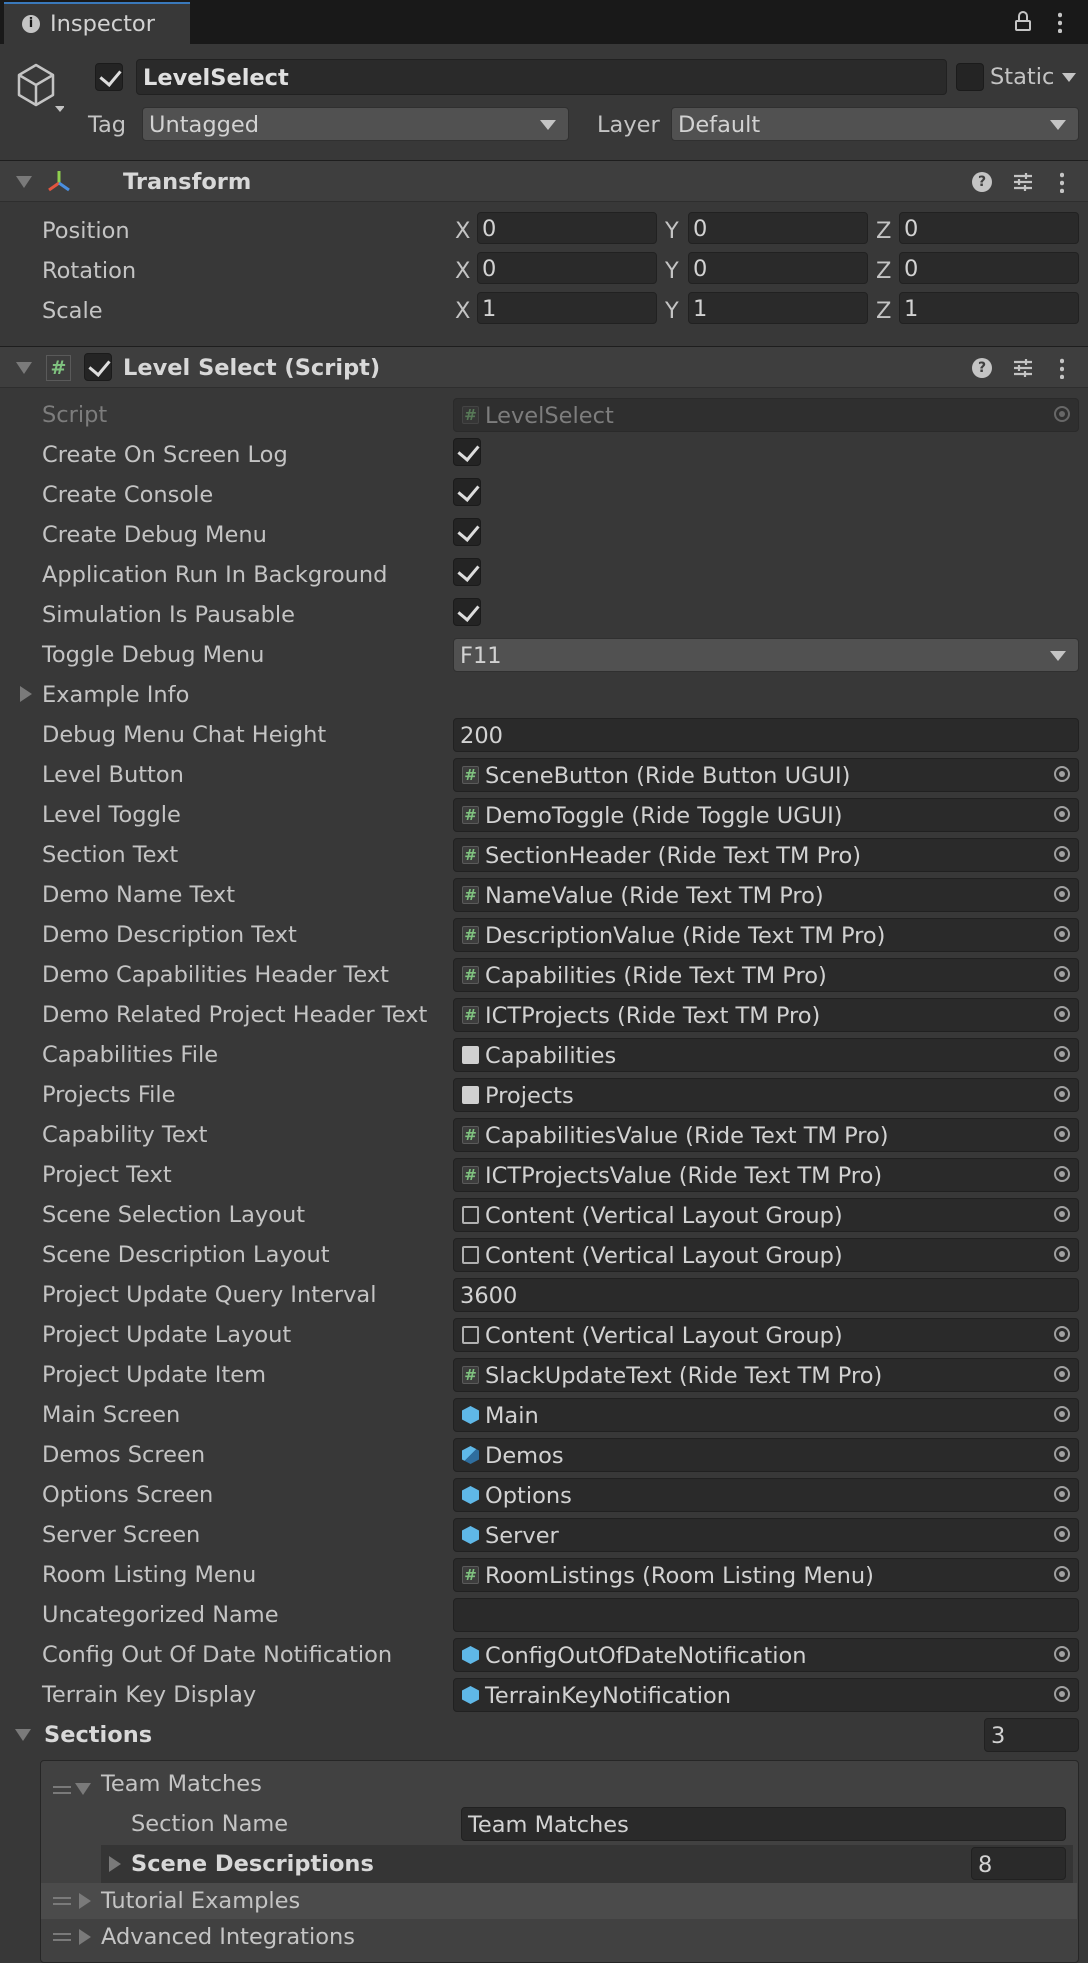 Image resolution: width=1088 pixels, height=1963 pixels. I want to click on toggle-debug-menu-dropdown: F11, so click(766, 655).